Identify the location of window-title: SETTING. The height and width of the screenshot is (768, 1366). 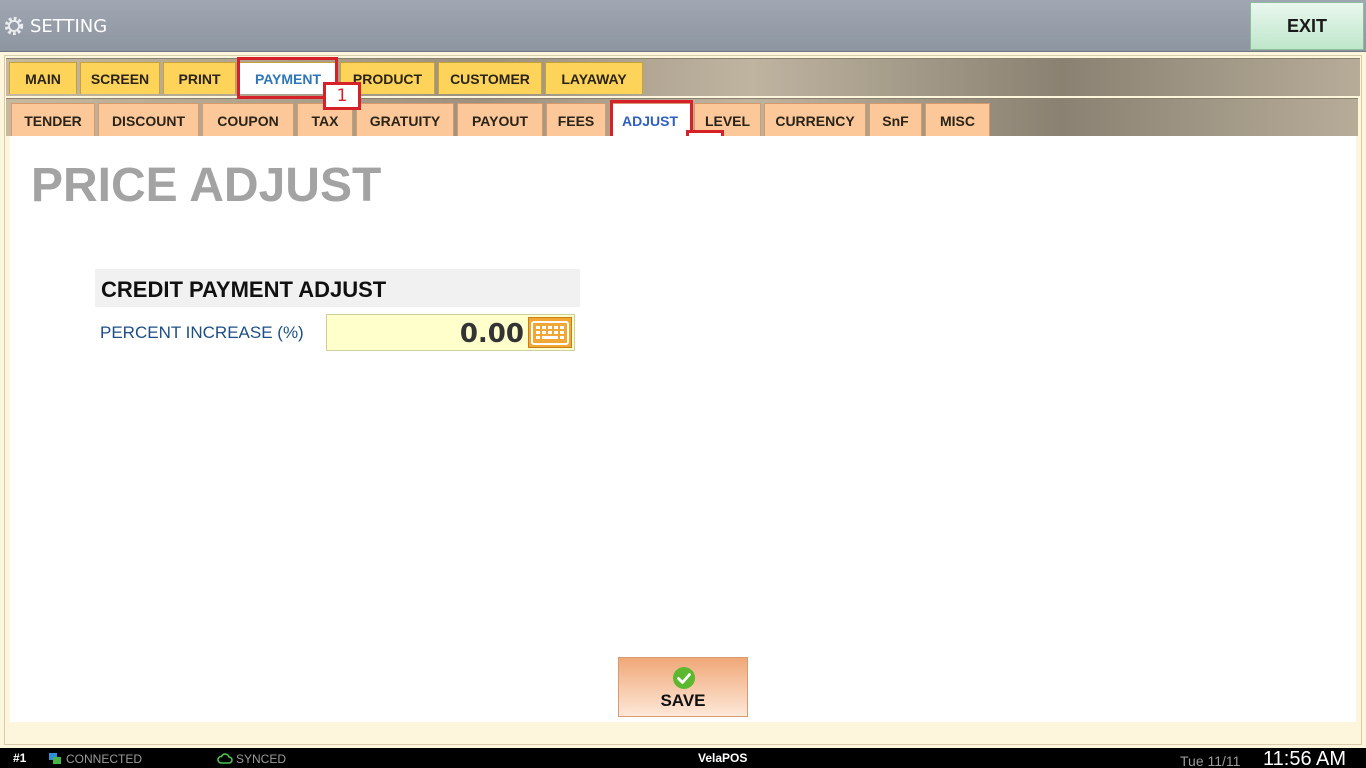
(69, 26).